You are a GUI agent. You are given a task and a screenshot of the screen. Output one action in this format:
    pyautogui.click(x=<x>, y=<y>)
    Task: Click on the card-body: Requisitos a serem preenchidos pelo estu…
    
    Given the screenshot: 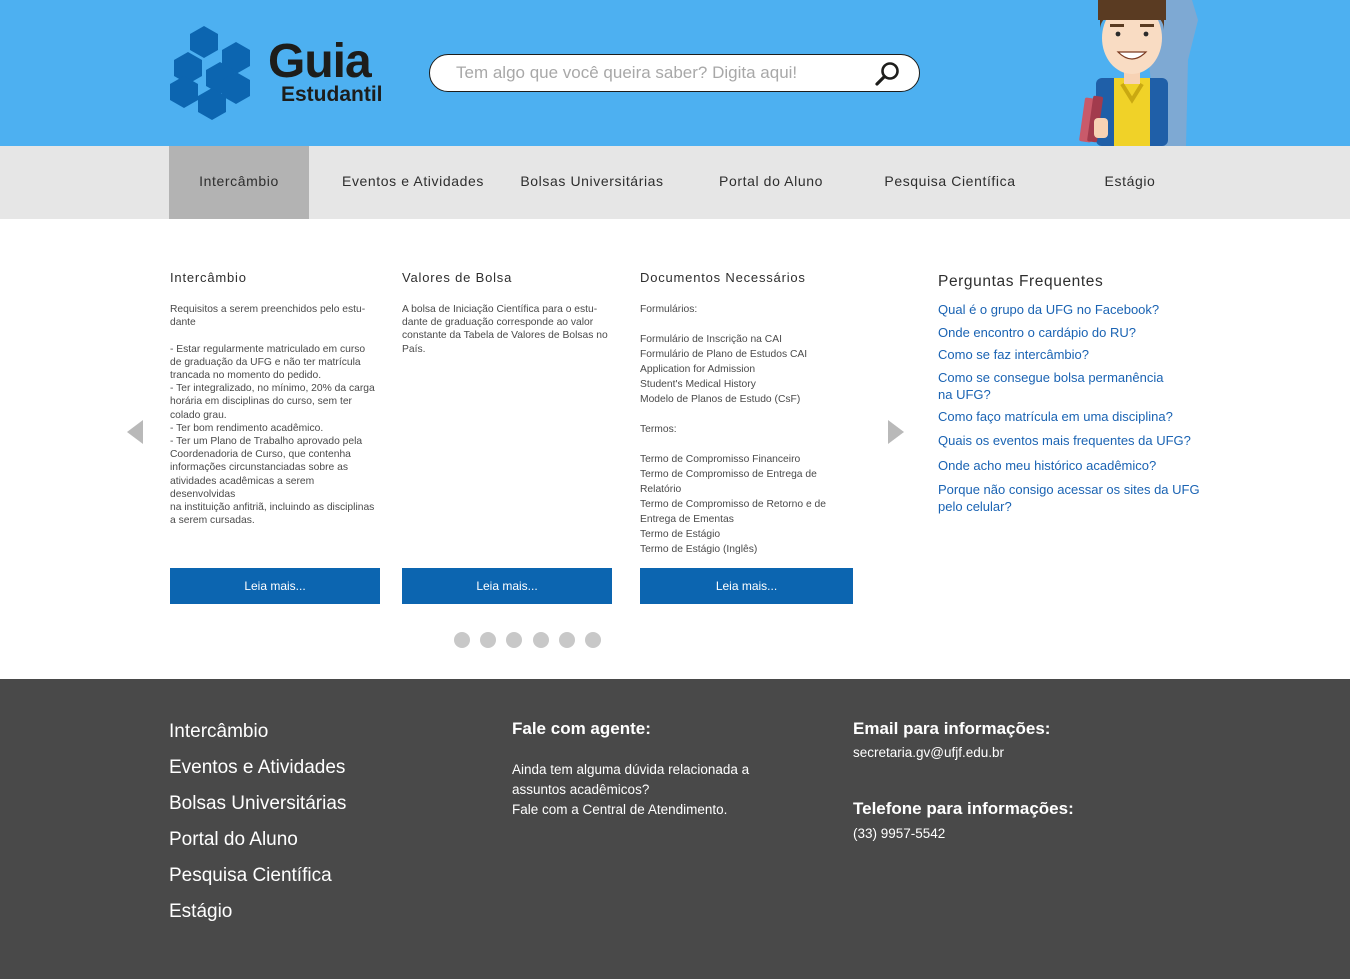 What is the action you would take?
    pyautogui.click(x=276, y=415)
    